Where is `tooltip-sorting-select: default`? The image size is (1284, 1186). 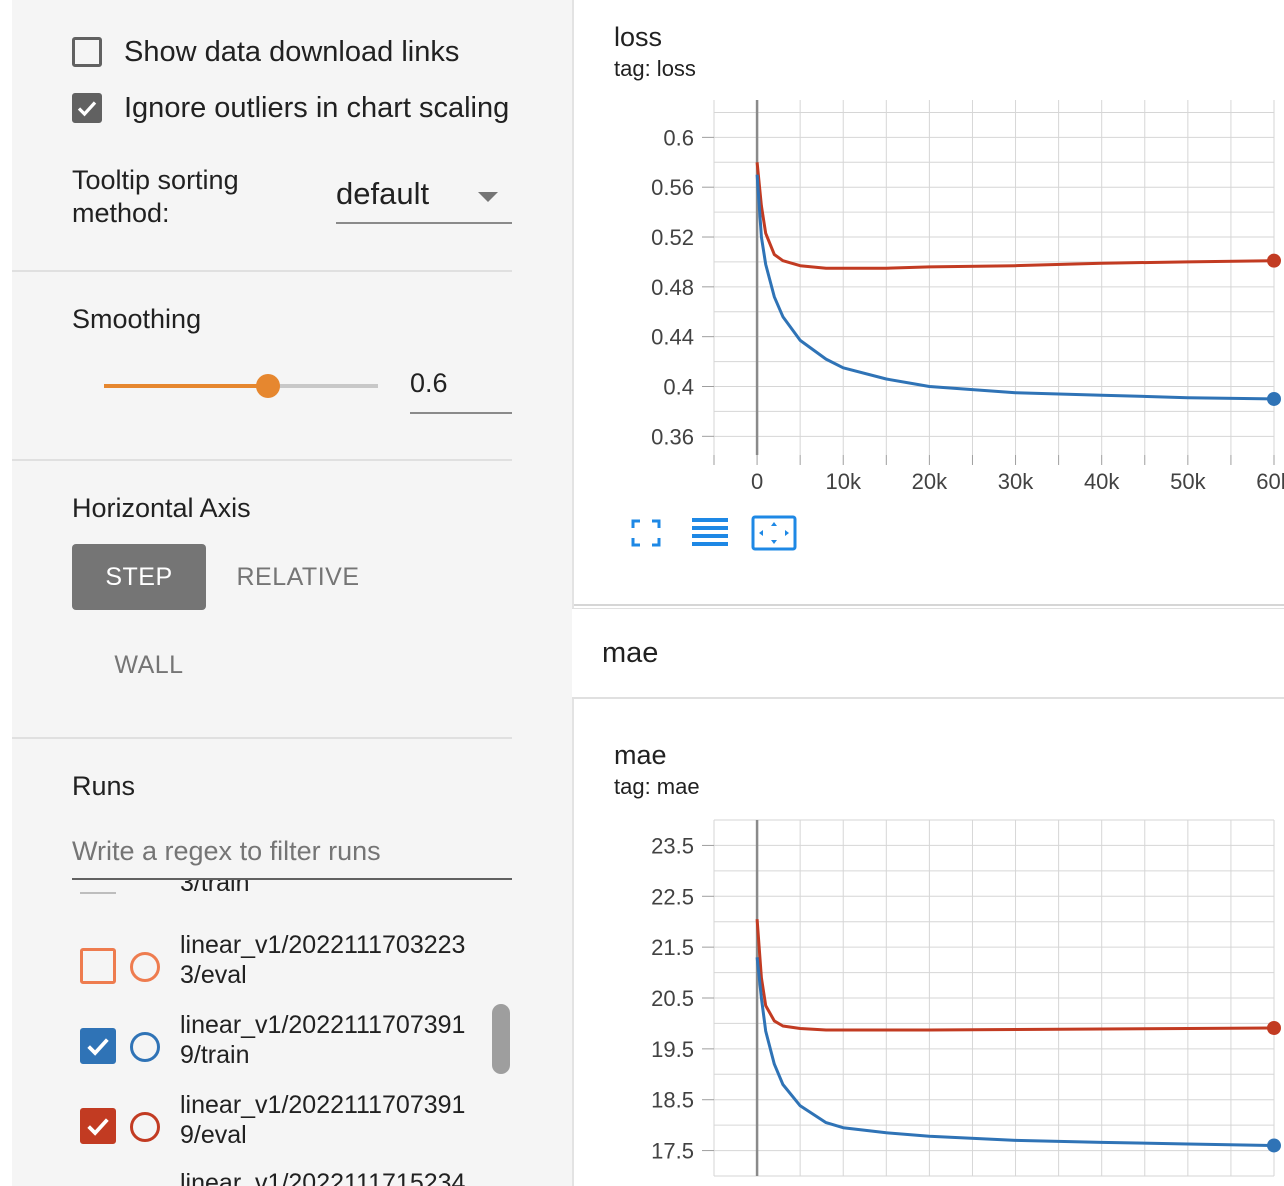 tooltip-sorting-select: default is located at coordinates (424, 197).